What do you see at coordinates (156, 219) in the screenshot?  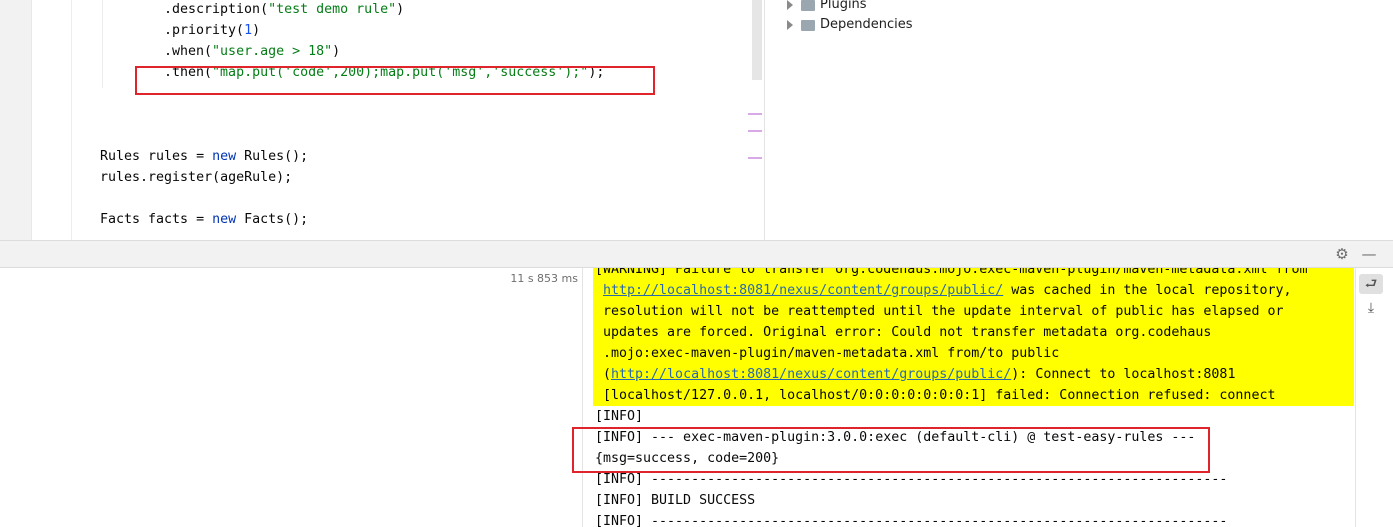 I see `code-token: Facts facts =` at bounding box center [156, 219].